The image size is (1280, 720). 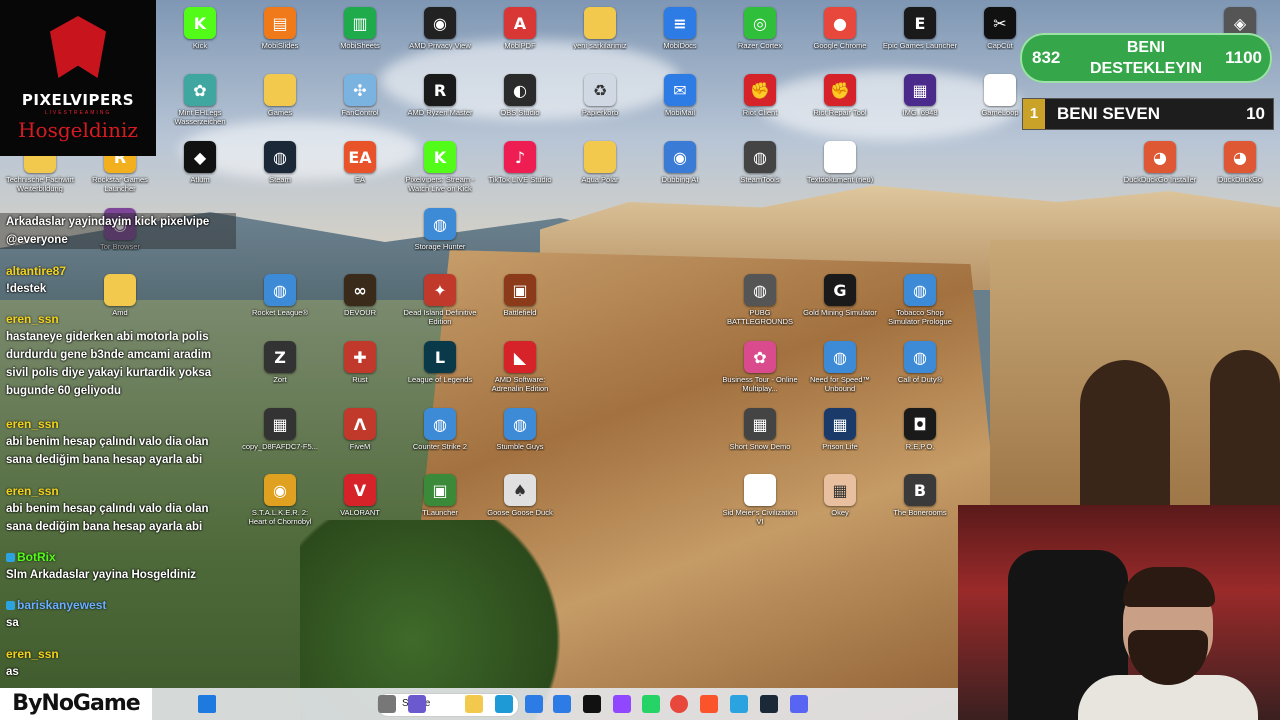 I want to click on desktop-icon: Sid Meier's Civilization VI, so click(x=760, y=498).